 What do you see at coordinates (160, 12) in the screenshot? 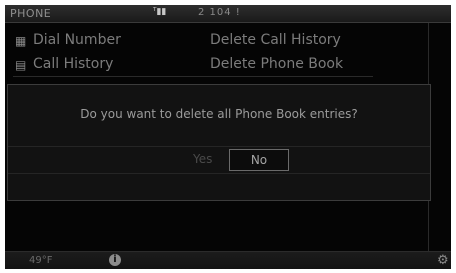
I see `signal-icon: ᵀ▮▮` at bounding box center [160, 12].